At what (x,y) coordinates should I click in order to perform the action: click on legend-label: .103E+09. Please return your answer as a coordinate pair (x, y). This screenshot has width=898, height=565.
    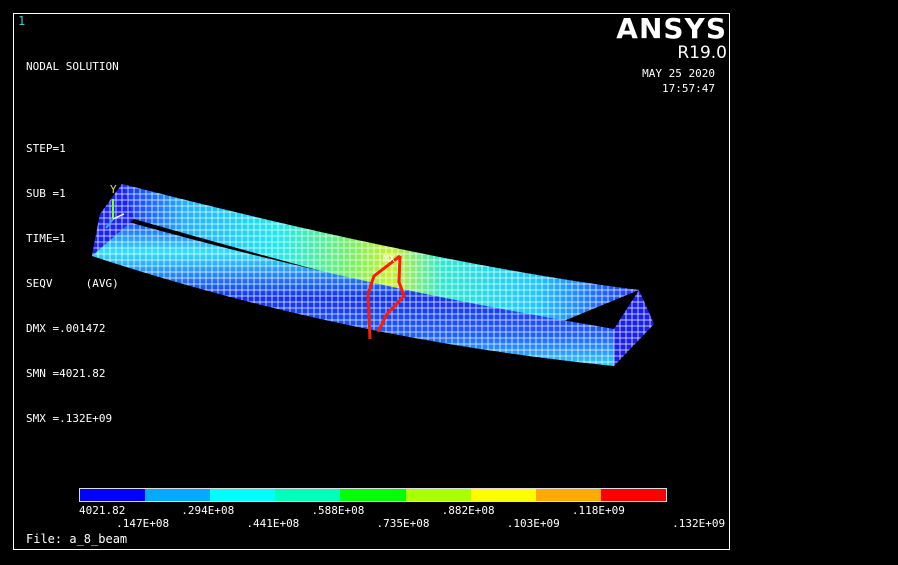
    Looking at the image, I should click on (533, 523).